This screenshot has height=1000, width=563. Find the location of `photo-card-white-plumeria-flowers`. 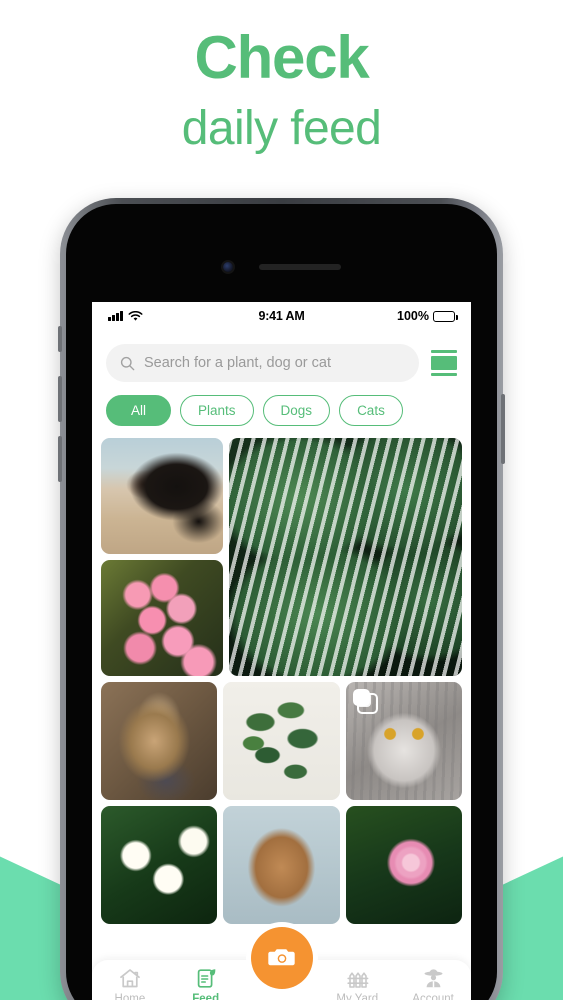

photo-card-white-plumeria-flowers is located at coordinates (159, 865).